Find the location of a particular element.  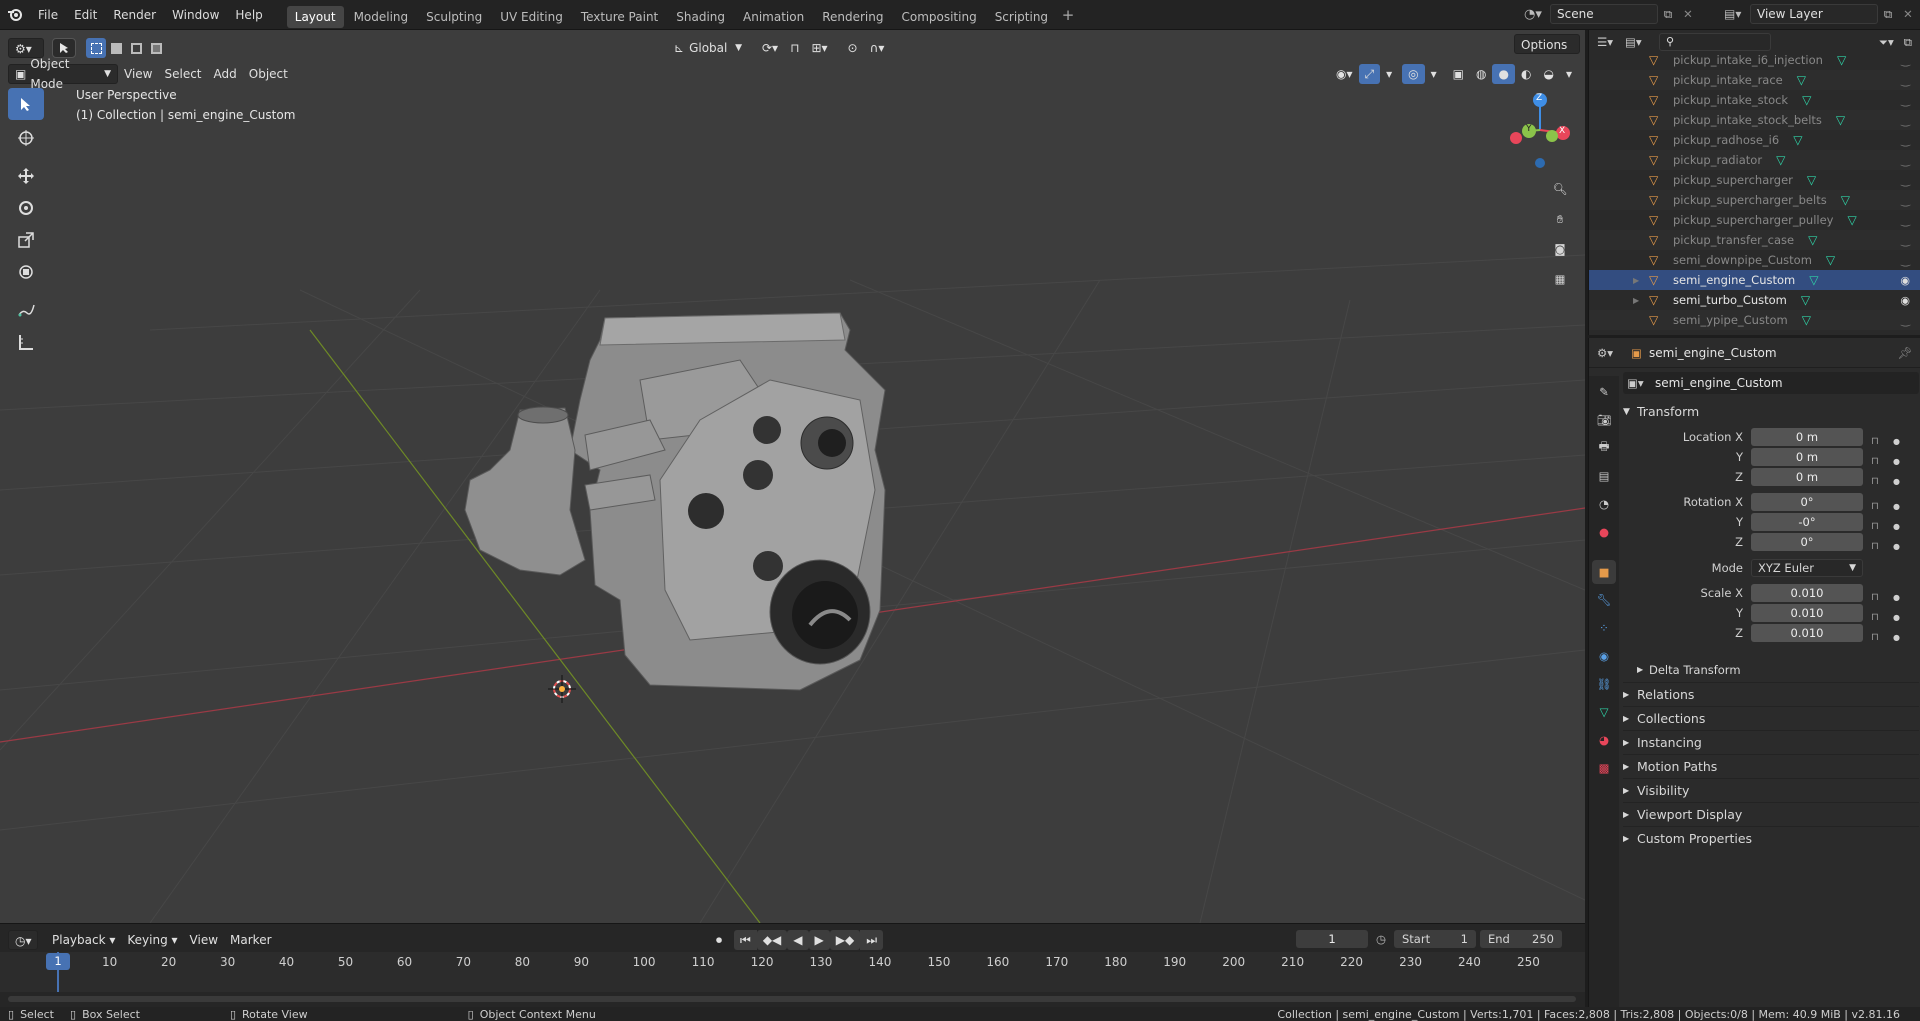

scene-tab-icon: ◔ is located at coordinates (1604, 504).